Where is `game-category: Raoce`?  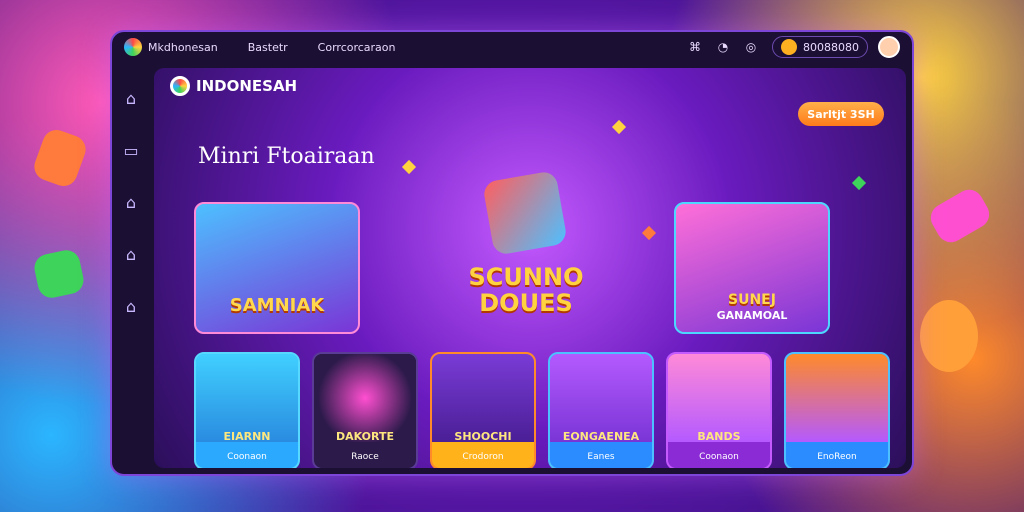
game-category: Raoce is located at coordinates (365, 457).